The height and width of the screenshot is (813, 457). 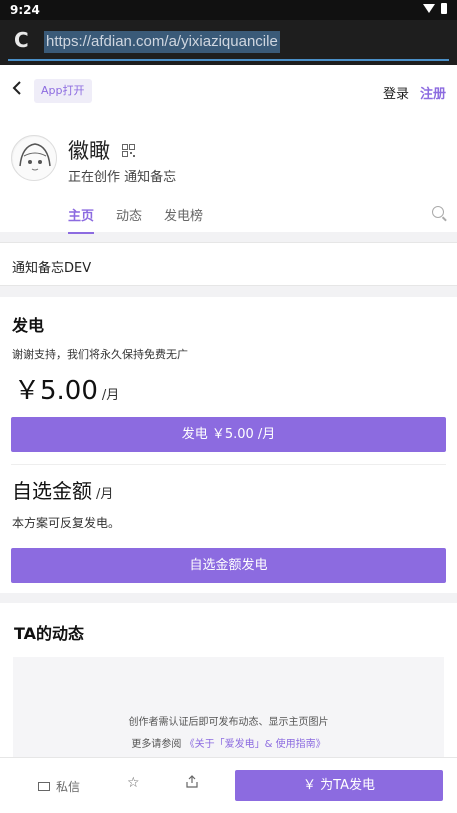 What do you see at coordinates (24, 40) in the screenshot?
I see `reload-icon: C` at bounding box center [24, 40].